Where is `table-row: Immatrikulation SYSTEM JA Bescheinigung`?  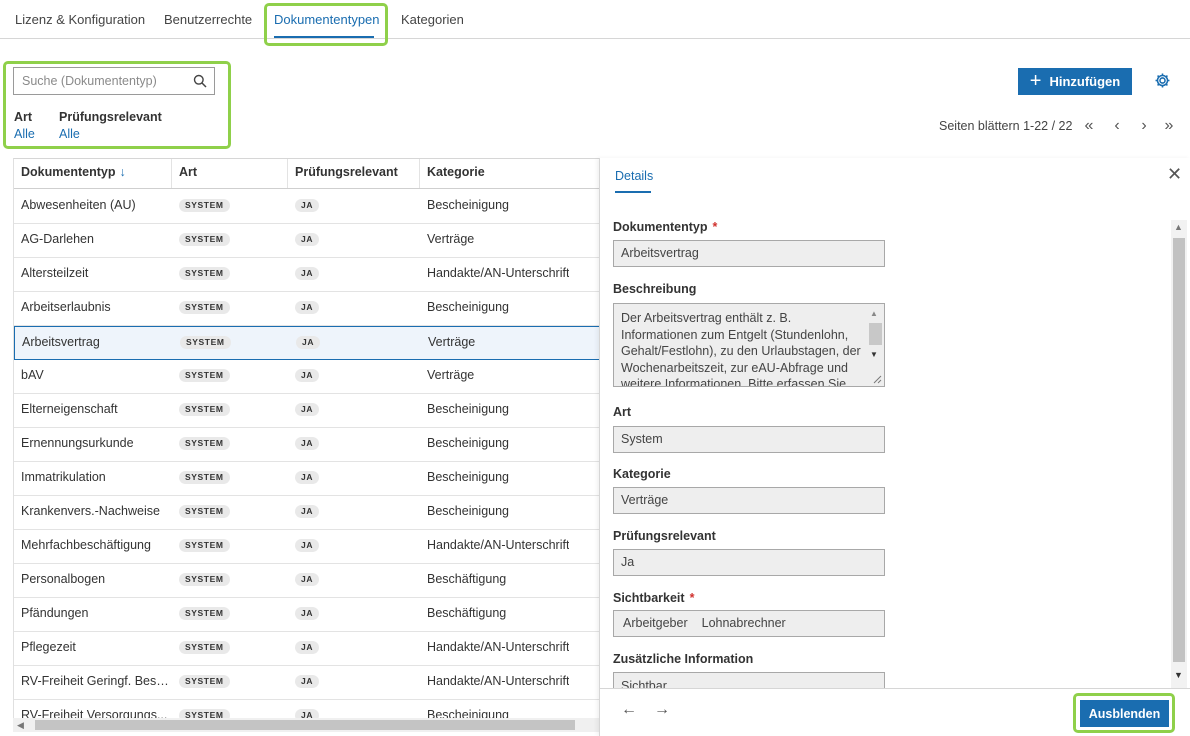 table-row: Immatrikulation SYSTEM JA Bescheinigung is located at coordinates (306, 479).